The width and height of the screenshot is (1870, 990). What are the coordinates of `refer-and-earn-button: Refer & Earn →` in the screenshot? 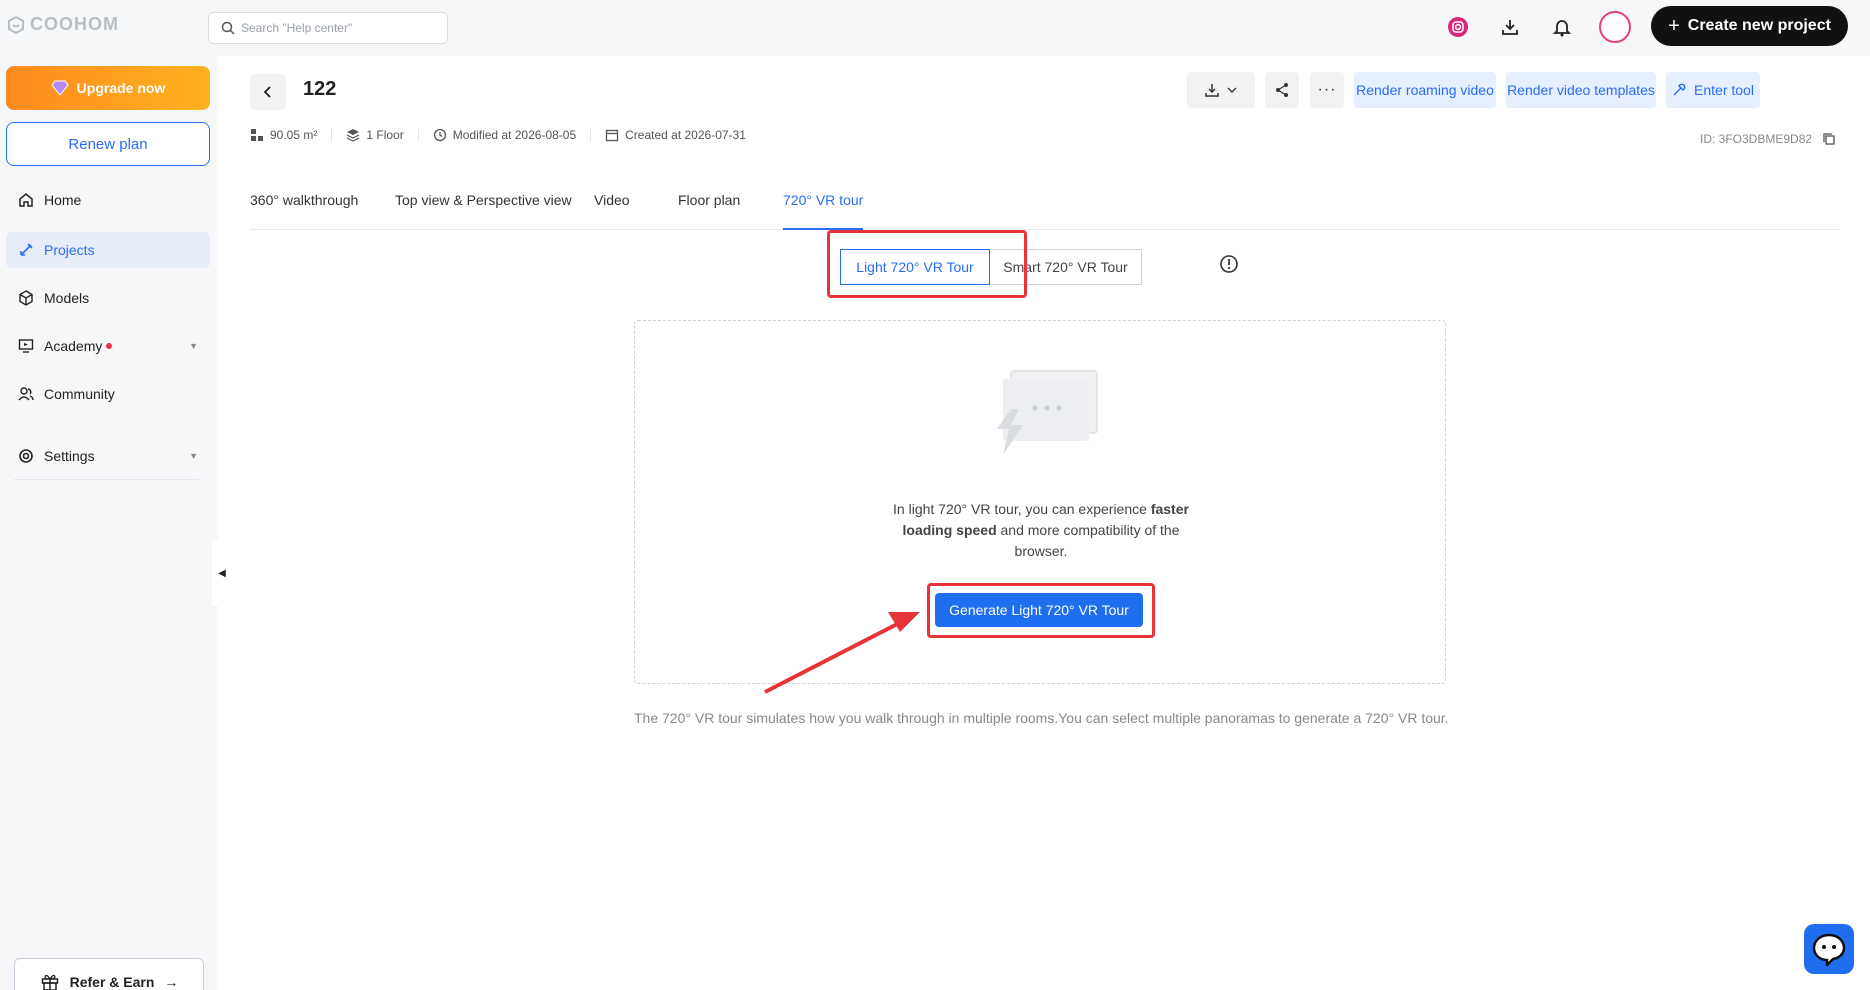 It's located at (109, 974).